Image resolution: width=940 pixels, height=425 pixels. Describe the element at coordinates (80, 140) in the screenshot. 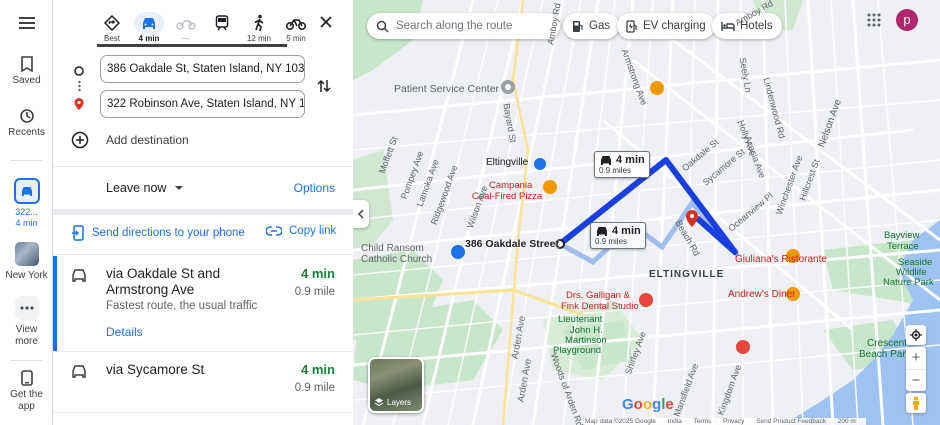

I see `add-circle-icon` at that location.